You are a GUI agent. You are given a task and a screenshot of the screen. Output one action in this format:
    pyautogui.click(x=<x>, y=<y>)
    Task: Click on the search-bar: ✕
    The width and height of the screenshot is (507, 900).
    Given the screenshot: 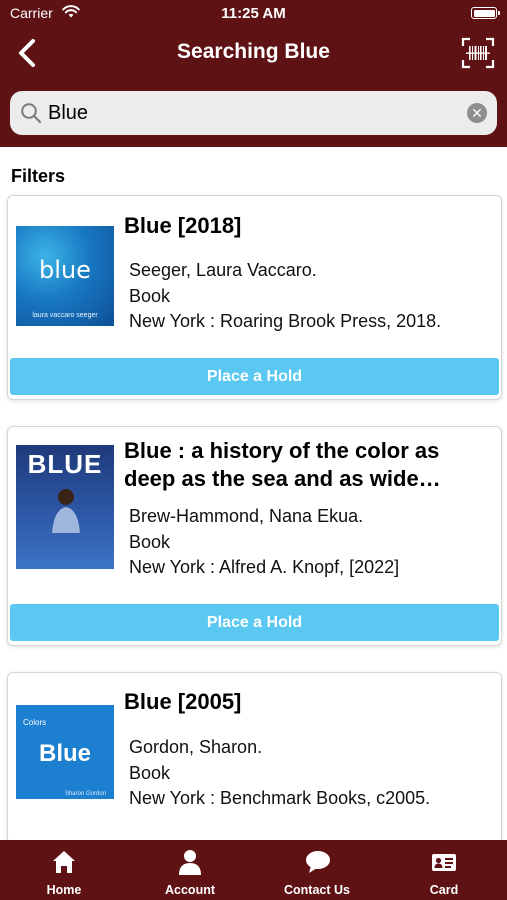 What is the action you would take?
    pyautogui.click(x=253, y=113)
    